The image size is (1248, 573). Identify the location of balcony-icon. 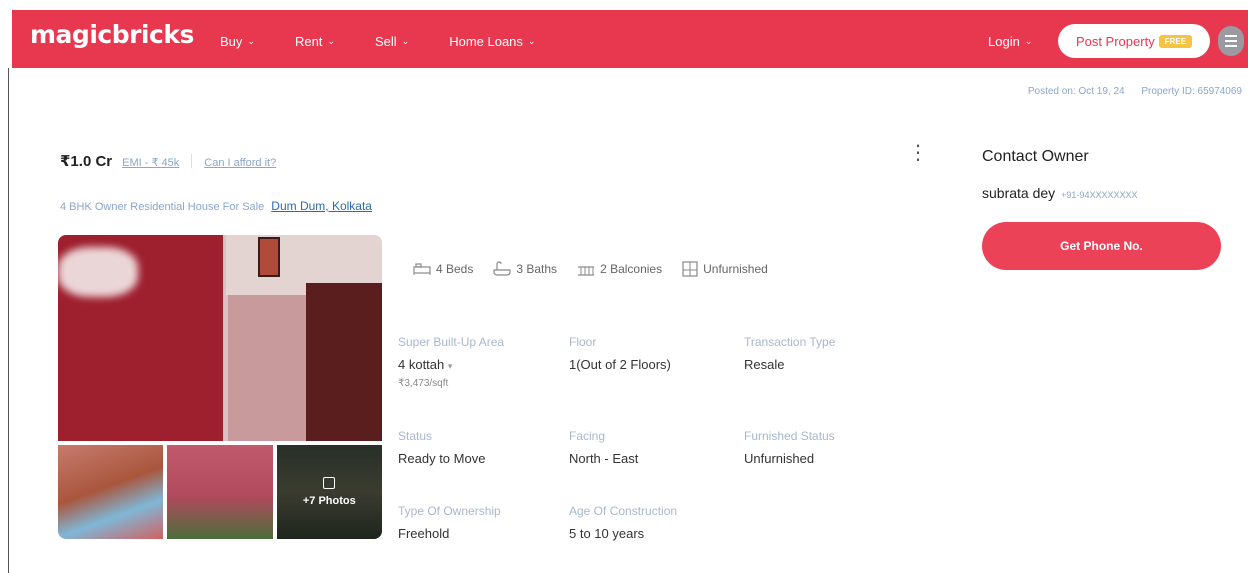
(586, 271).